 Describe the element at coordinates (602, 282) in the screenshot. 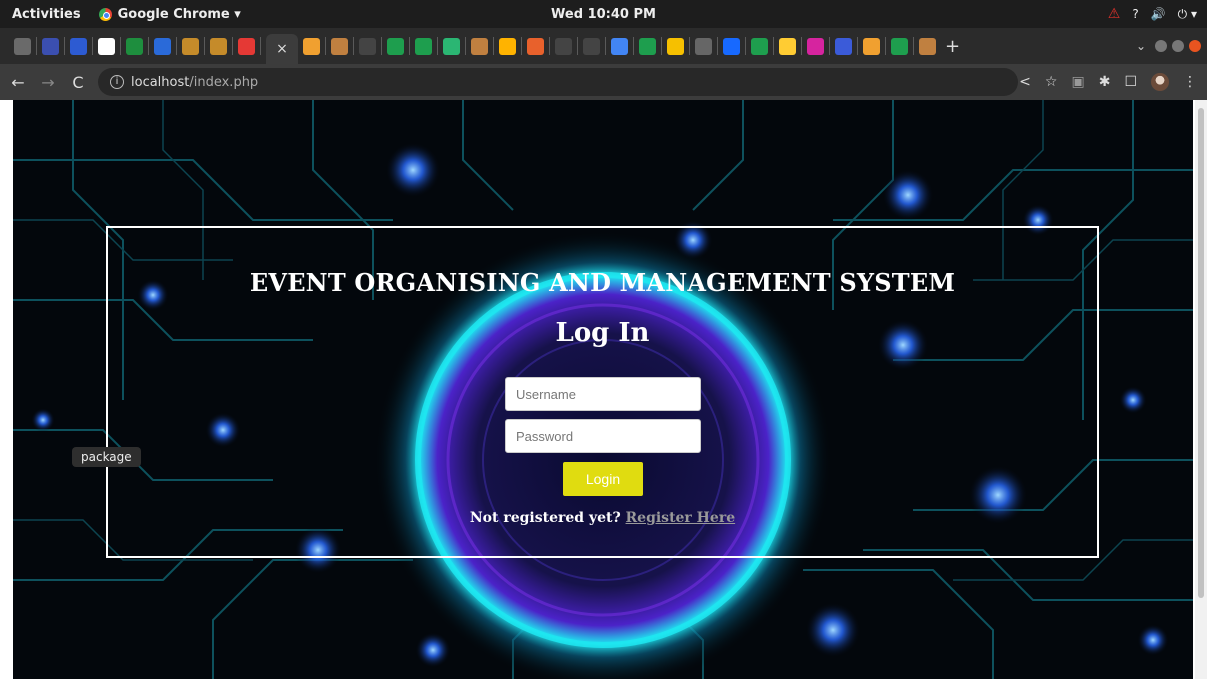

I see `system-title: EVENT ORGANISING AND MANAGEMENT SYSTEM` at that location.